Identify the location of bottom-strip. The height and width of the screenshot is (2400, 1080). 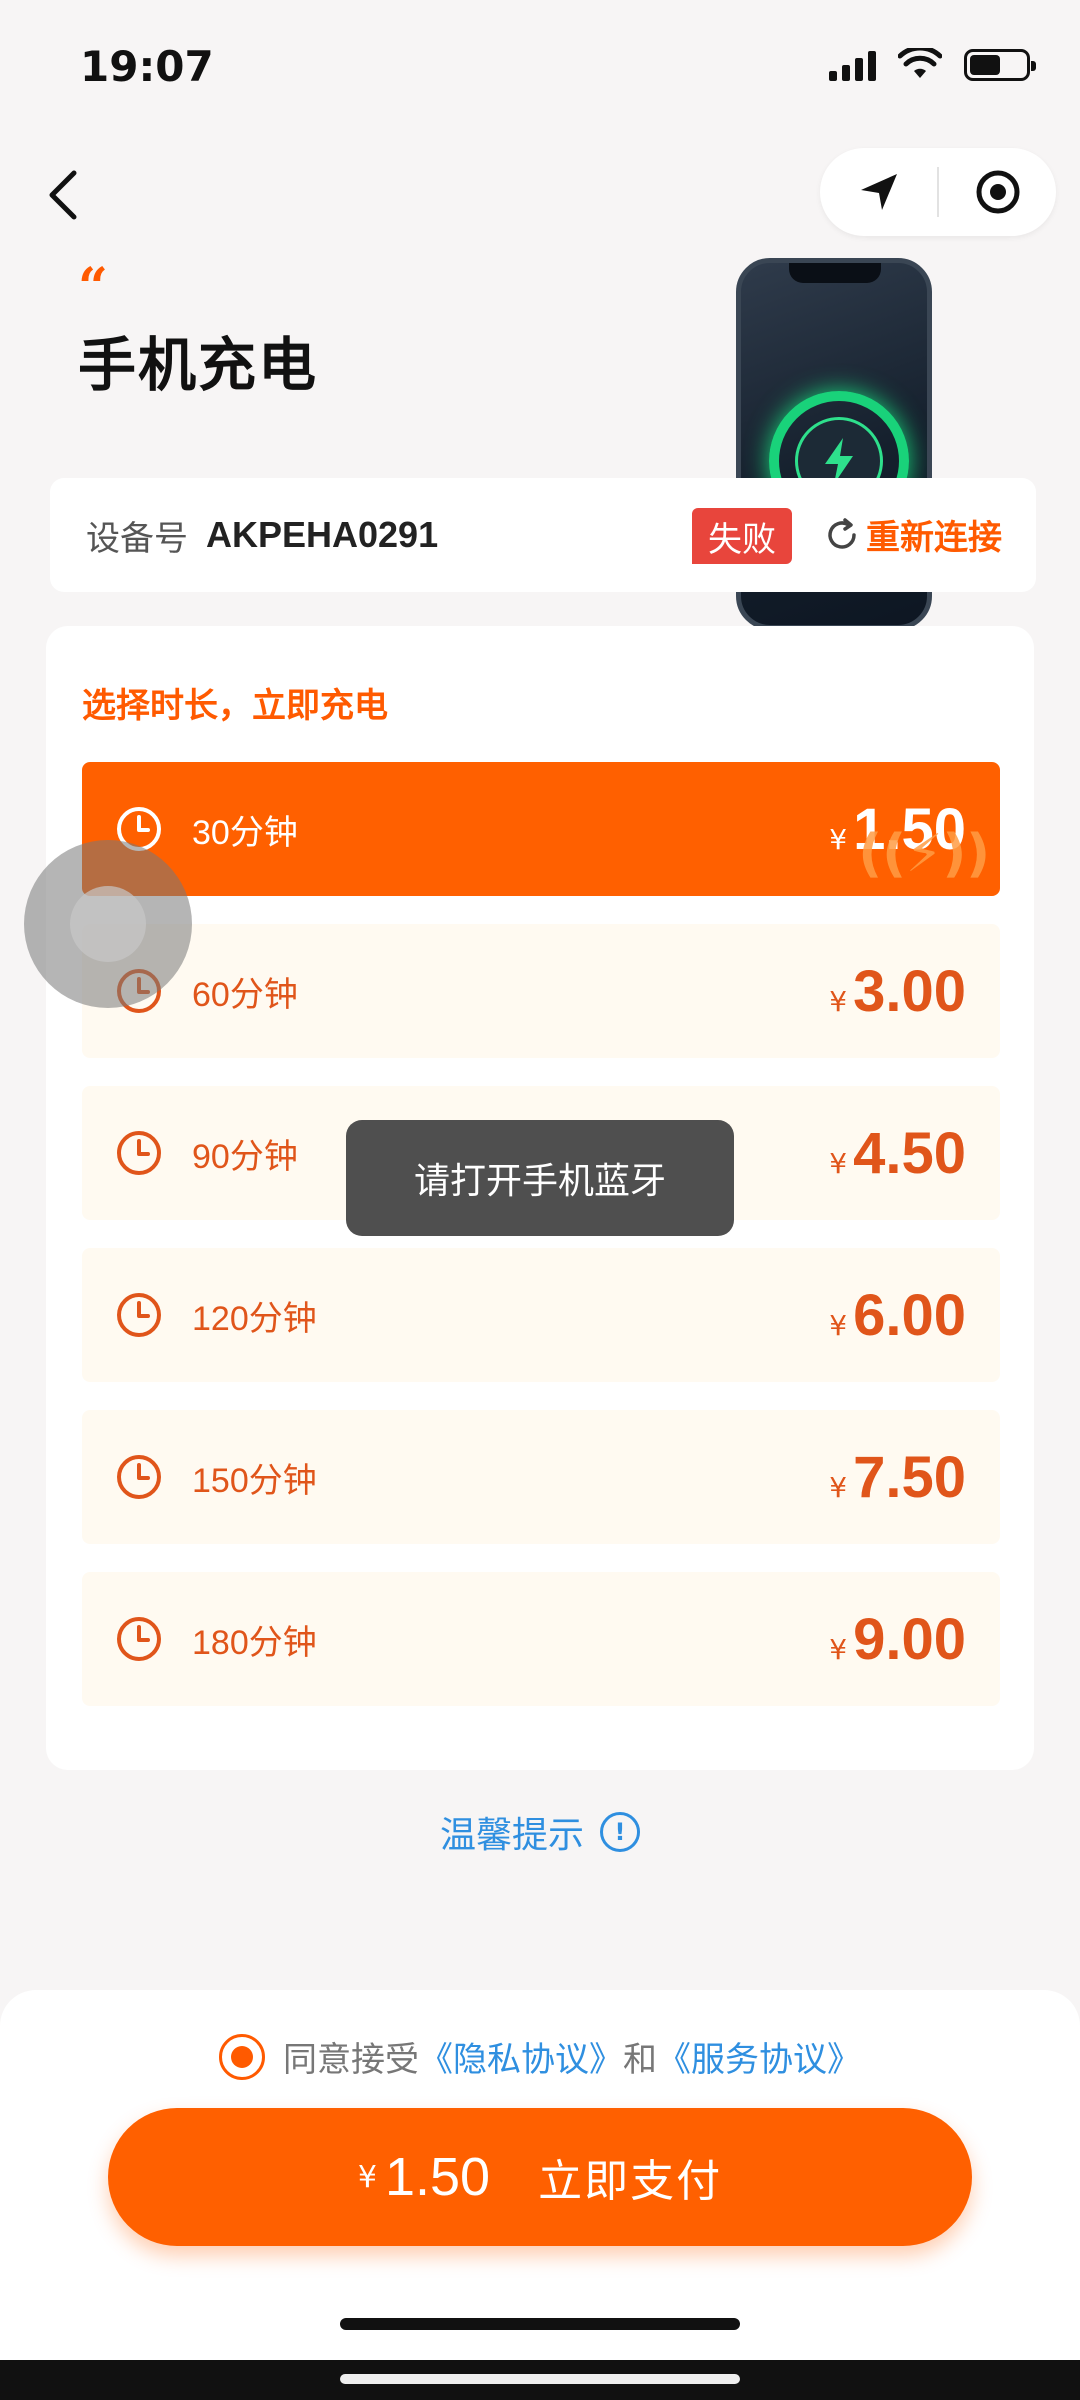
(540, 2380).